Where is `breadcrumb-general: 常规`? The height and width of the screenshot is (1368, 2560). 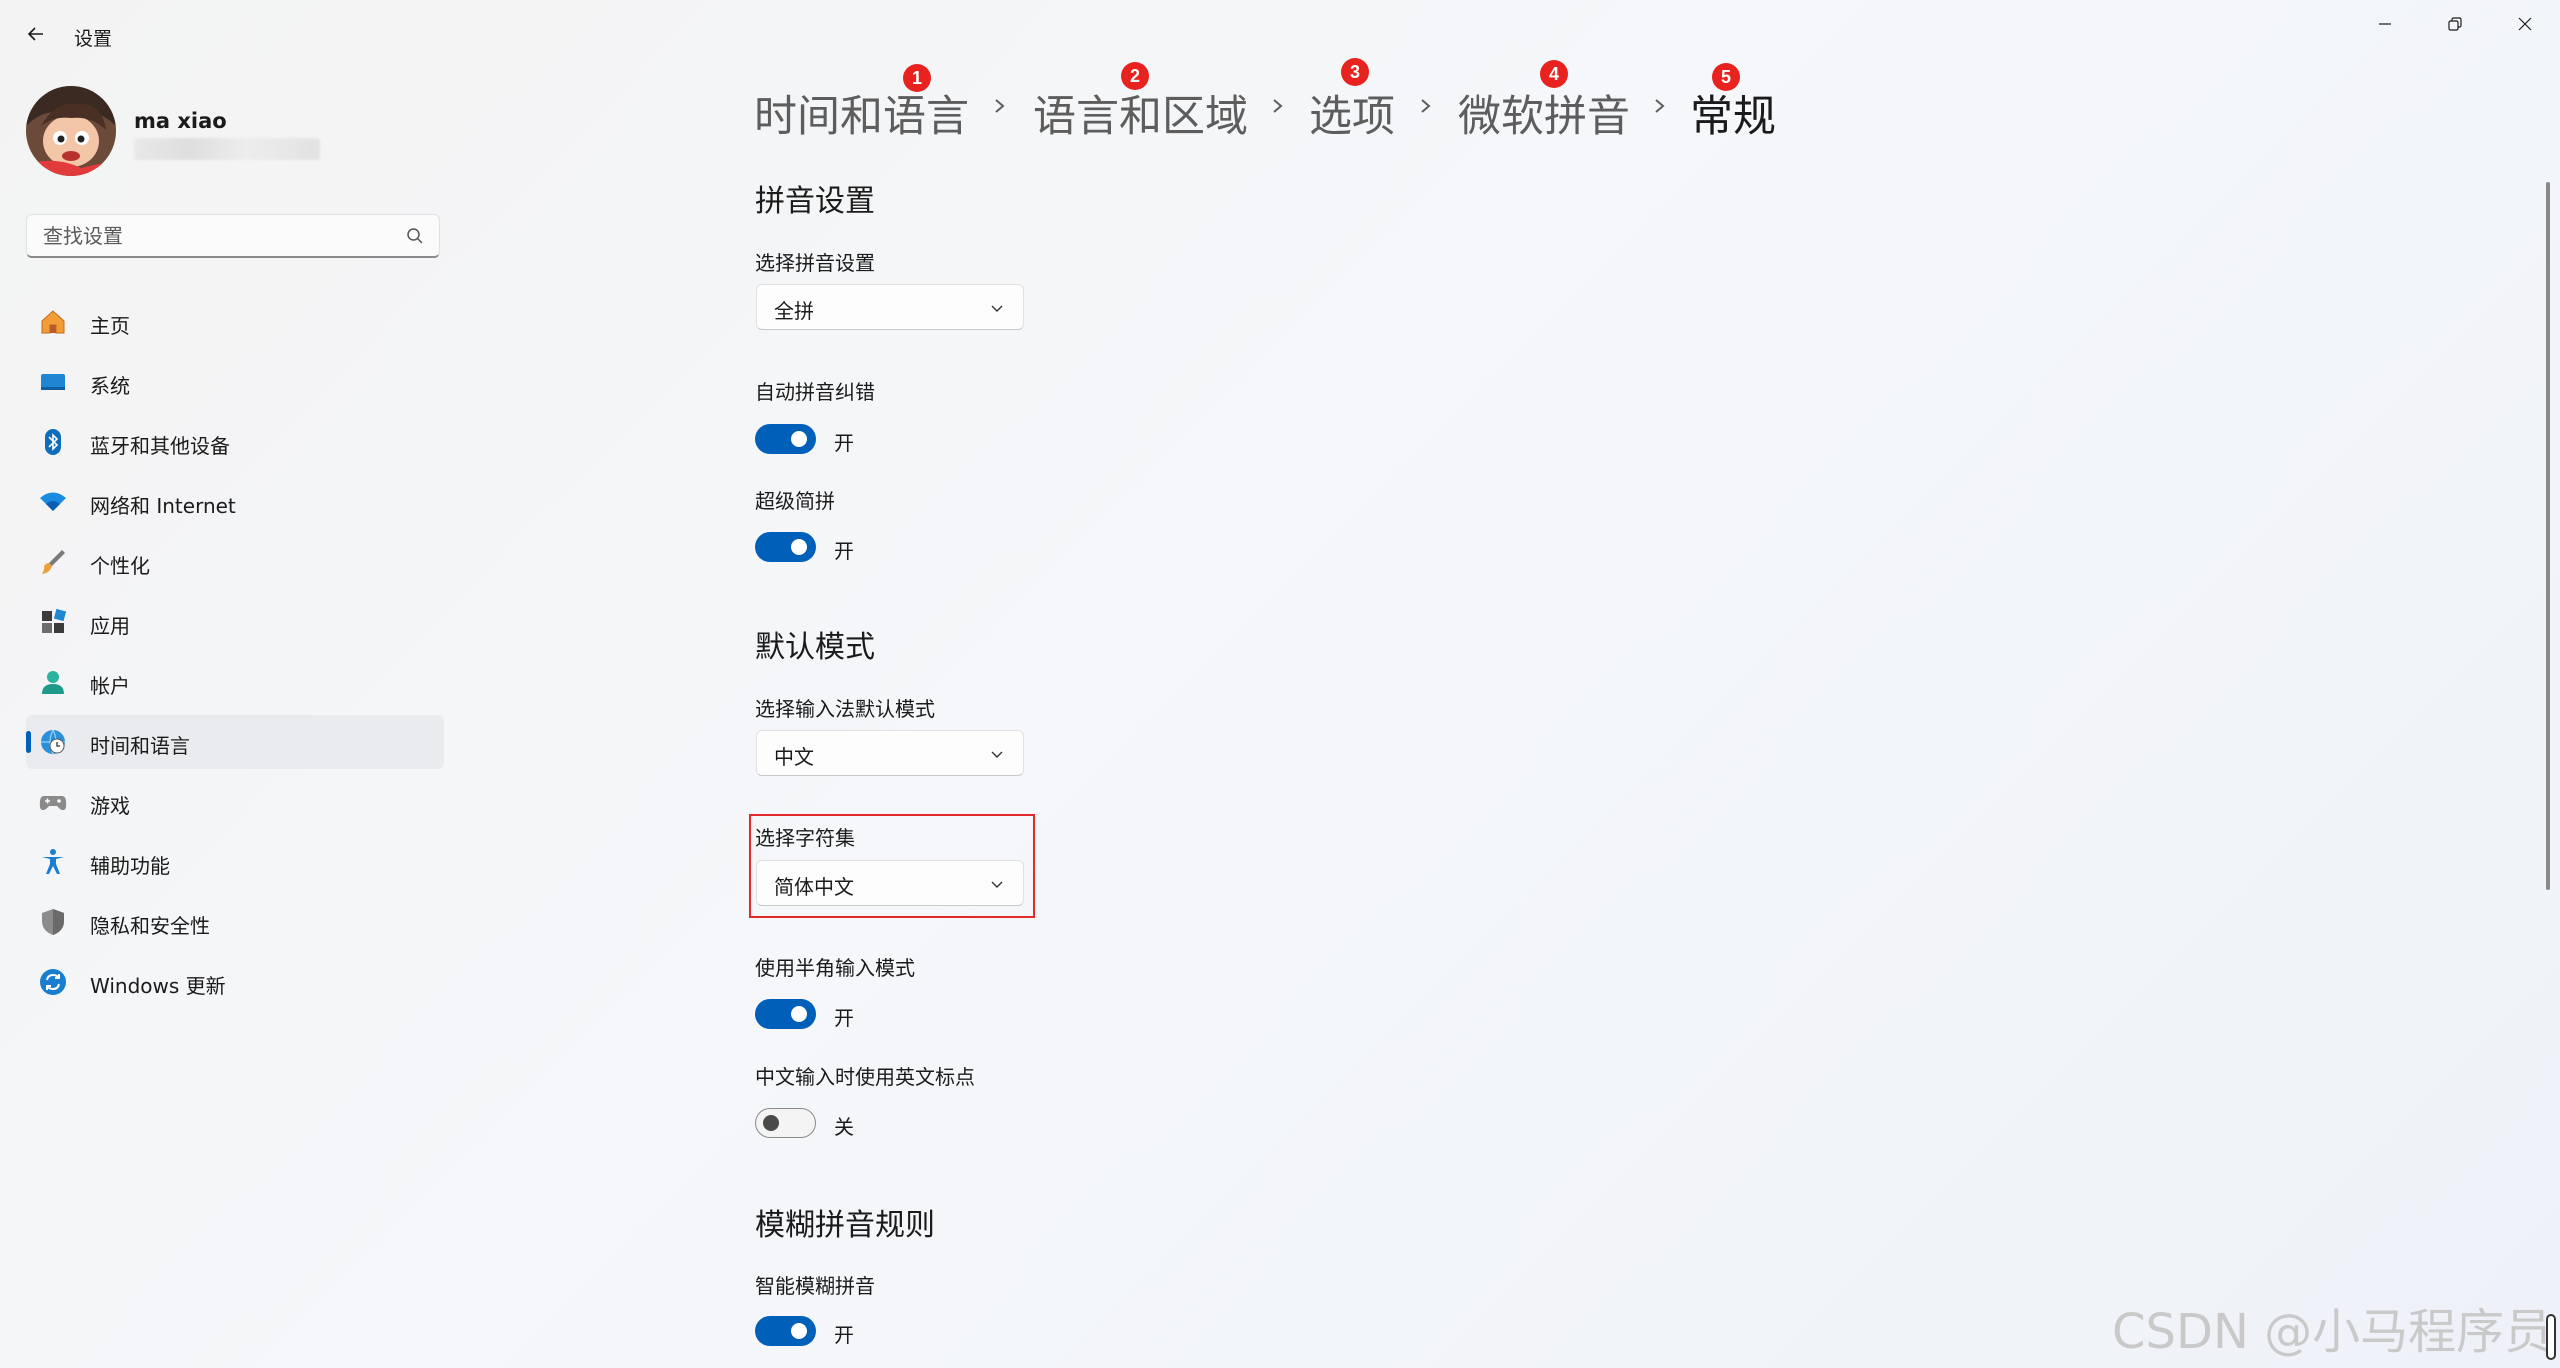 breadcrumb-general: 常规 is located at coordinates (1733, 117).